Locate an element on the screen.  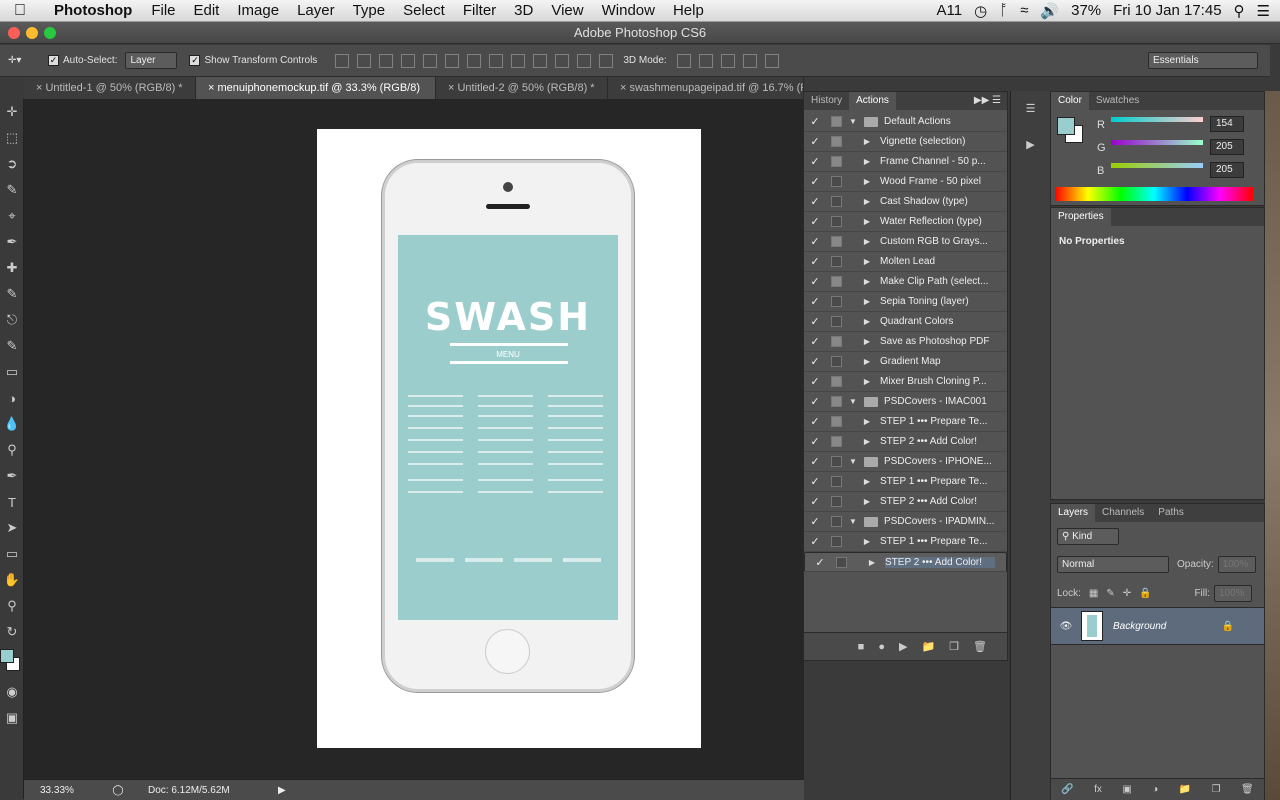
link-layers-icon: 🔗 is located at coordinates (1067, 789).